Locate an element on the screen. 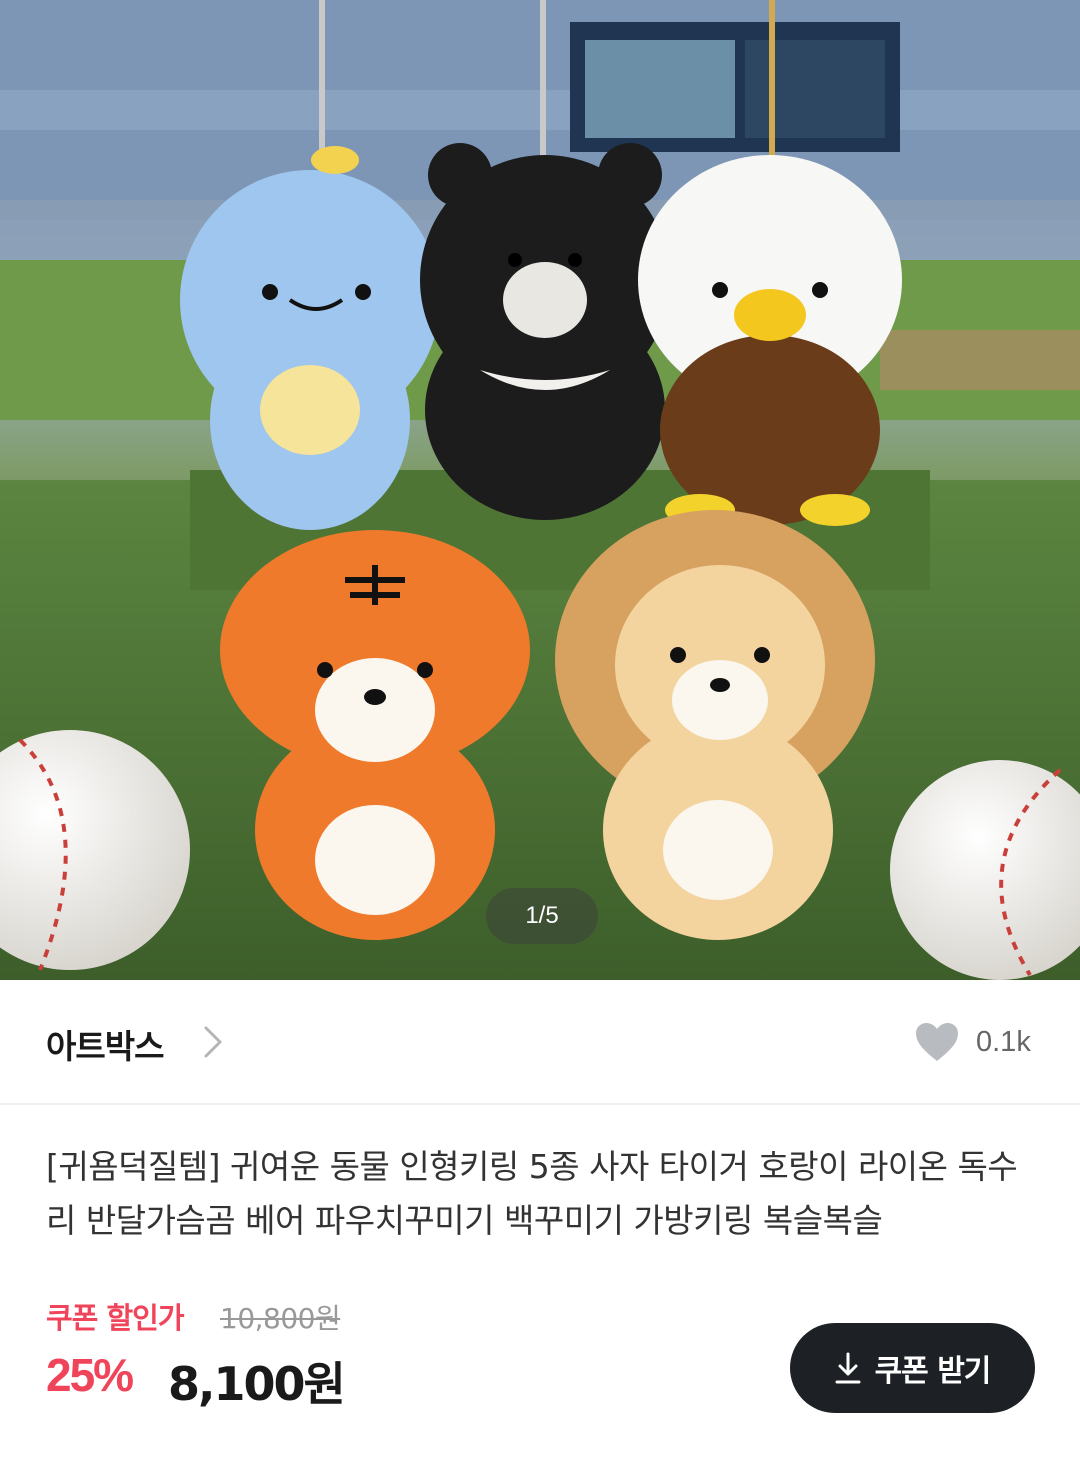 The height and width of the screenshot is (1457, 1080). chevron-right-icon is located at coordinates (213, 1042).